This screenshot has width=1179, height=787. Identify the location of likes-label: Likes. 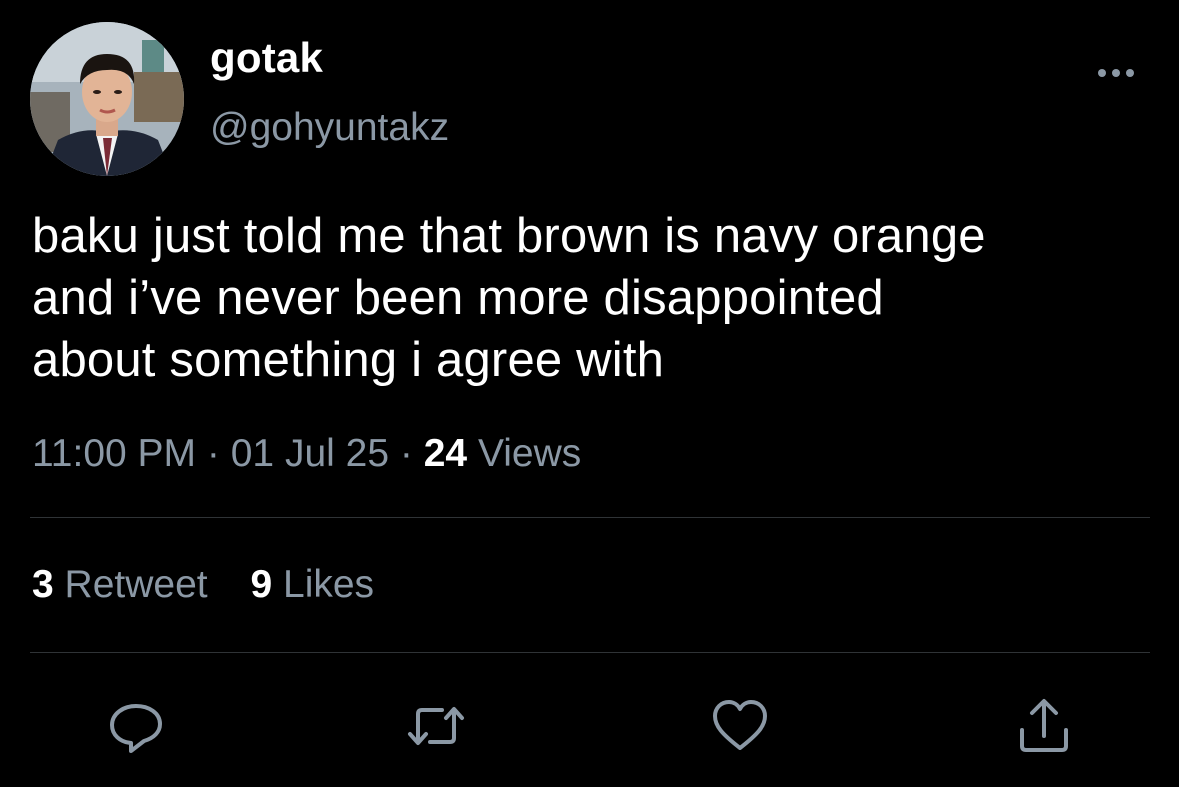
(329, 584).